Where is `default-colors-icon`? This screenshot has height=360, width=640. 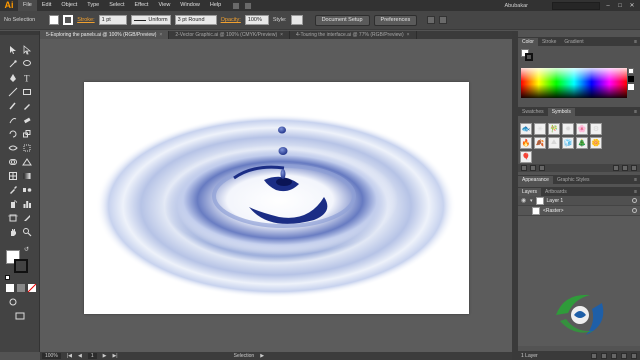 default-colors-icon is located at coordinates (7, 277).